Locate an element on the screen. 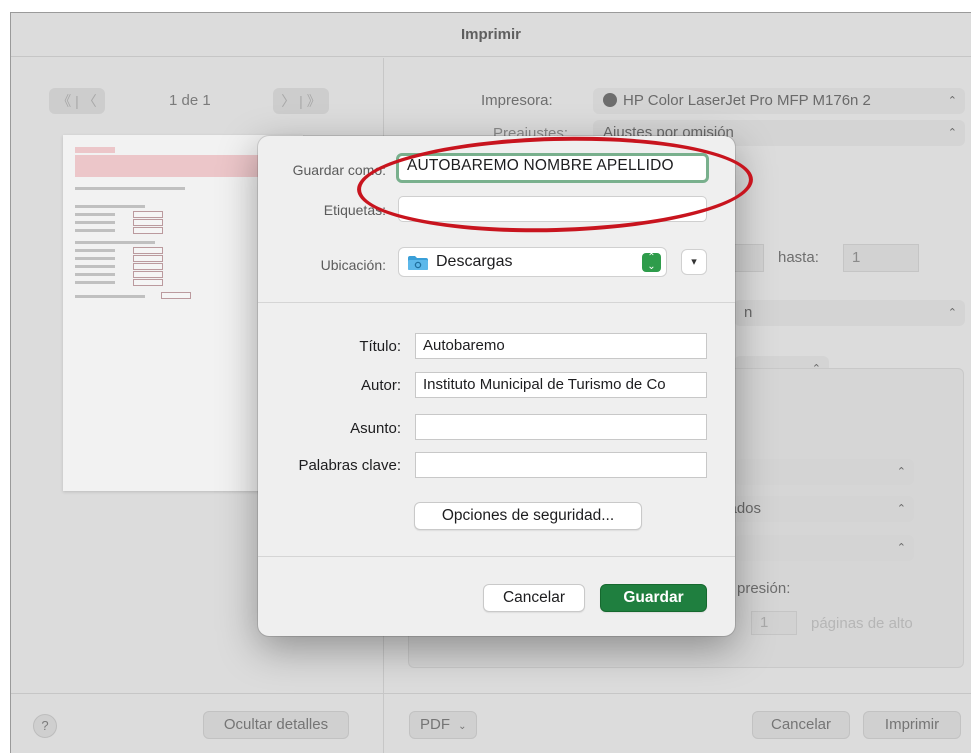 This screenshot has height=753, width=971. range-to-label: hasta: is located at coordinates (798, 257).